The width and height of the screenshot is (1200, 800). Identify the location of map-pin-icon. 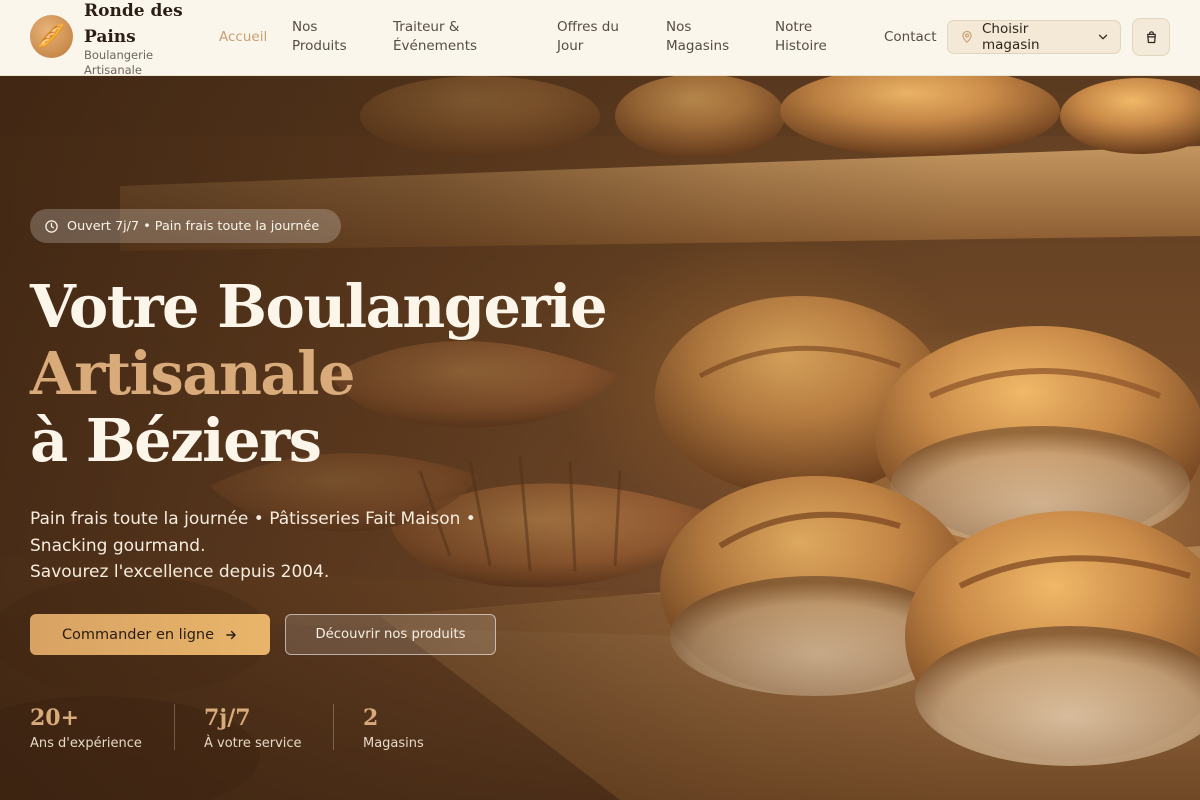
(967, 37).